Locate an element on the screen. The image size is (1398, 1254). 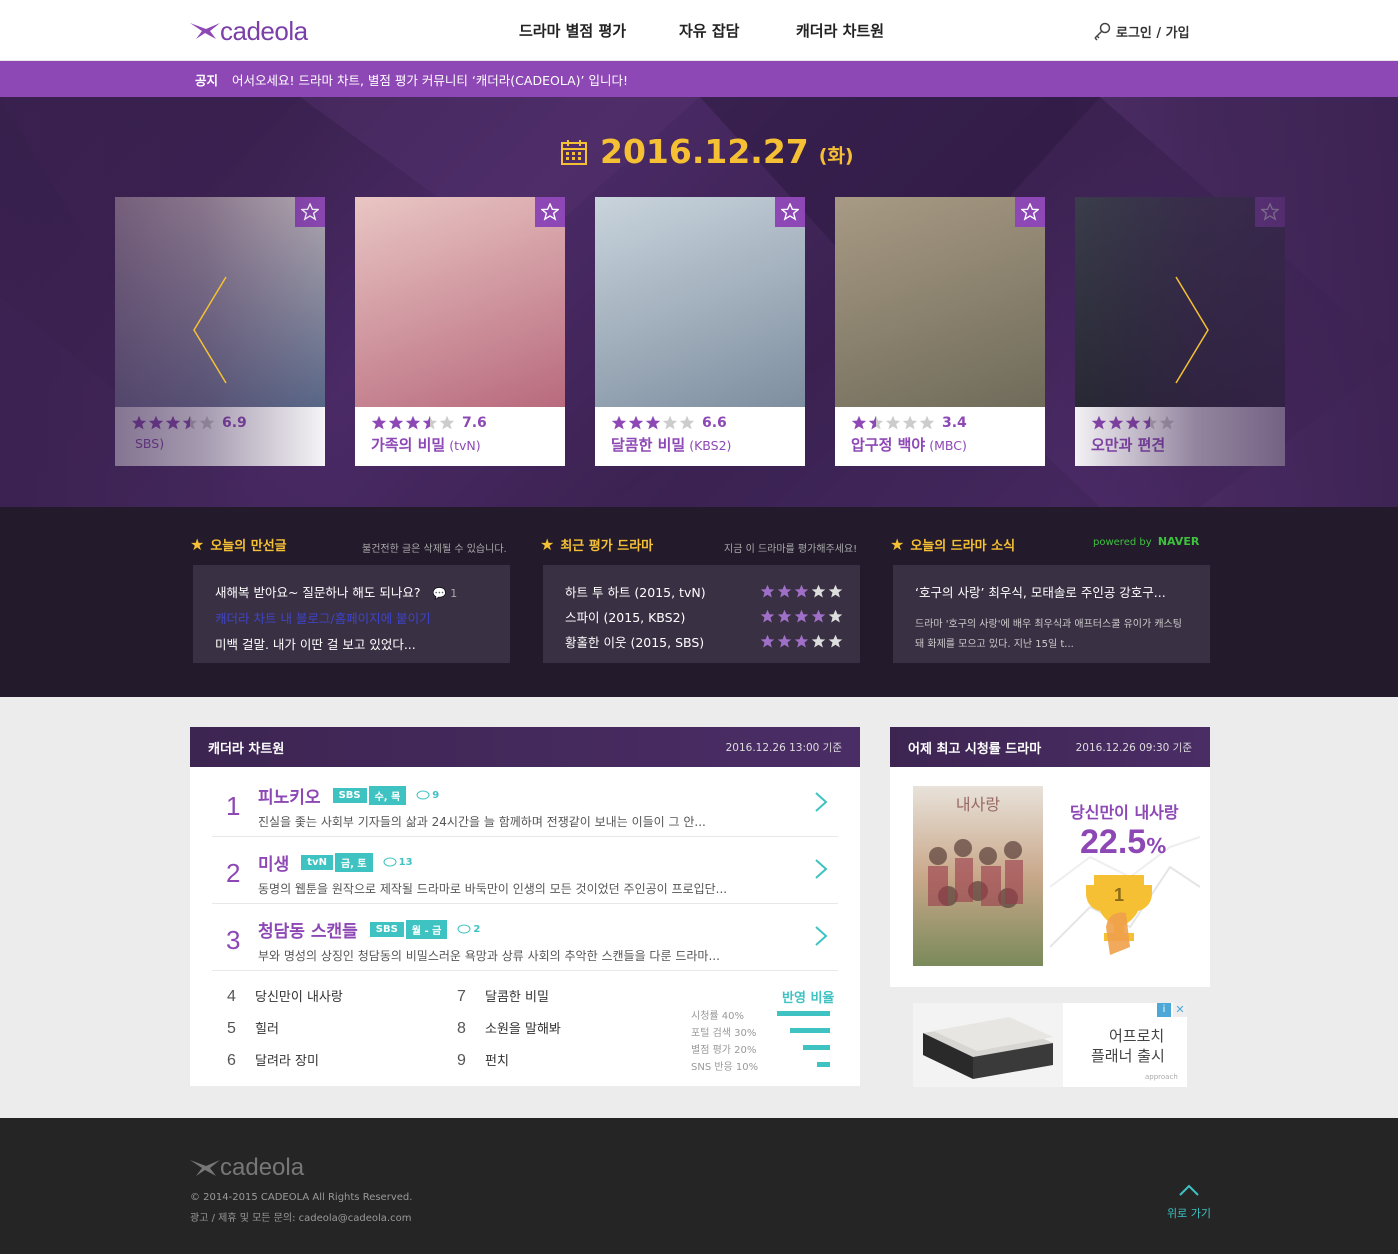
rating-score: 3.4 is located at coordinates (954, 423).